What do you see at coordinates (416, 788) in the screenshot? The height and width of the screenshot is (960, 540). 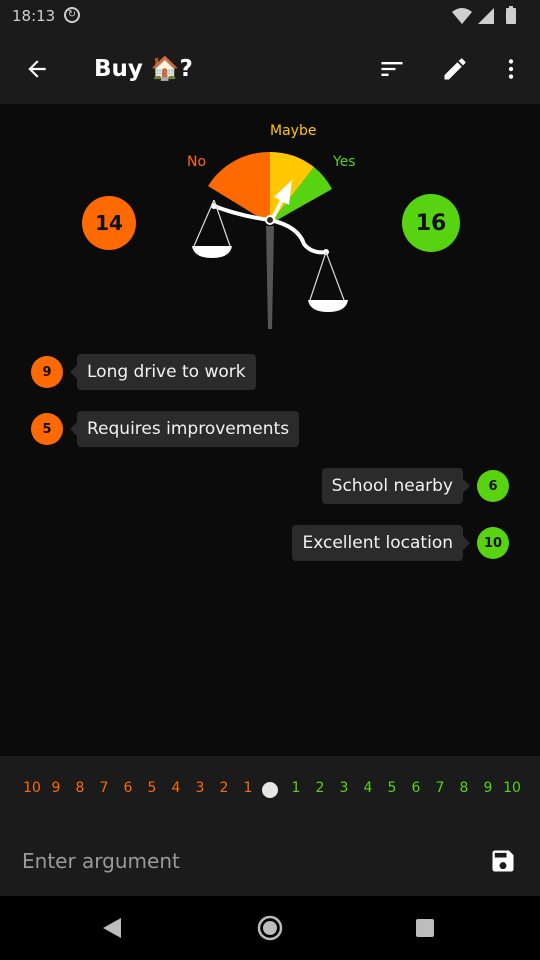 I see `weight-option-for-6: 6` at bounding box center [416, 788].